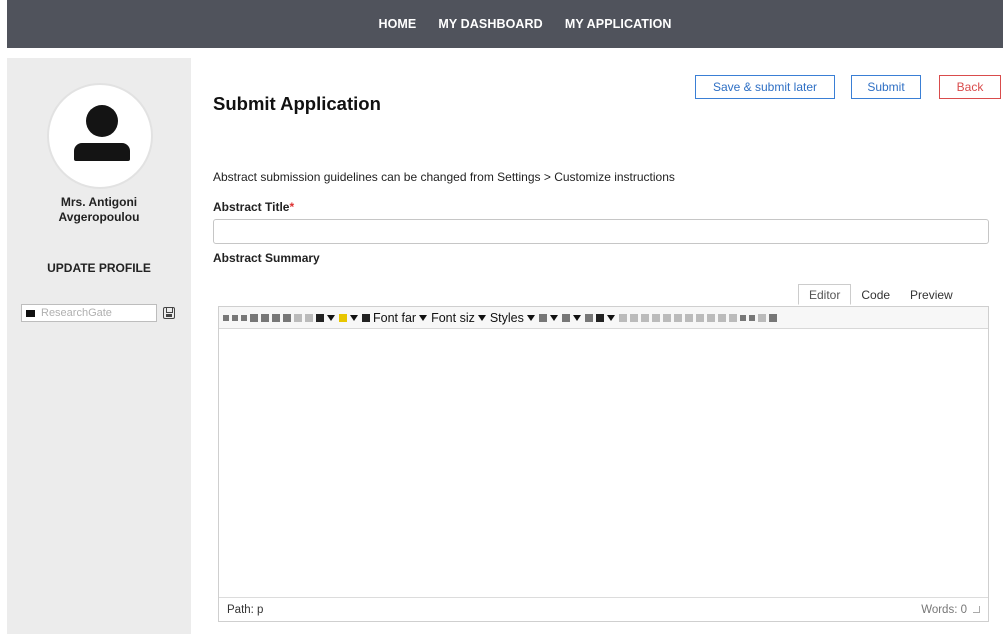  I want to click on split-cells-icon, so click(688, 317).